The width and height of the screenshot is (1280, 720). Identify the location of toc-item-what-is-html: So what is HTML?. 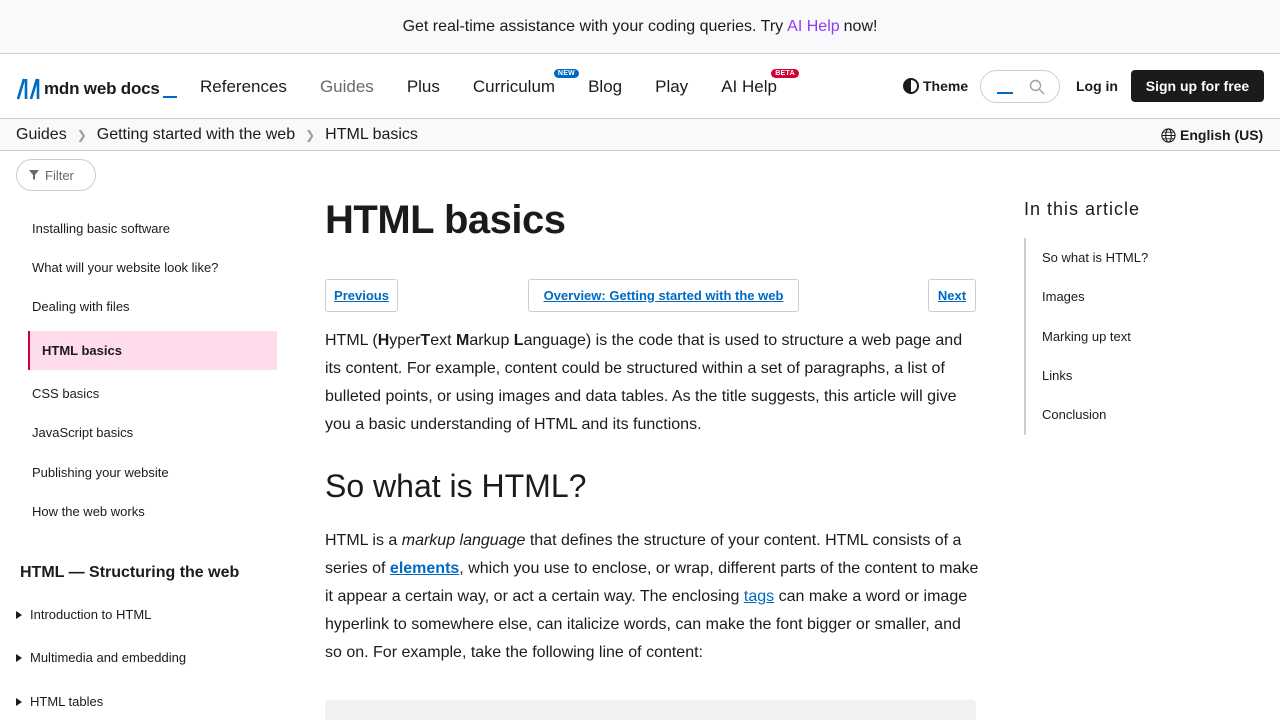
(1095, 257).